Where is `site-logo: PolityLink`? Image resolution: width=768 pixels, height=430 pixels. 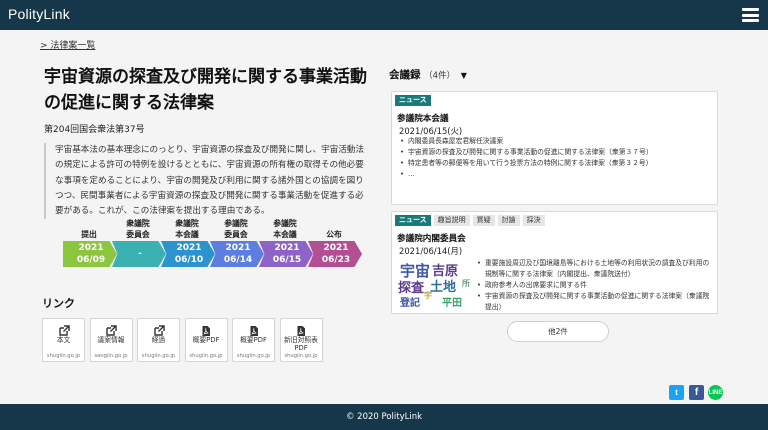 site-logo: PolityLink is located at coordinates (39, 14).